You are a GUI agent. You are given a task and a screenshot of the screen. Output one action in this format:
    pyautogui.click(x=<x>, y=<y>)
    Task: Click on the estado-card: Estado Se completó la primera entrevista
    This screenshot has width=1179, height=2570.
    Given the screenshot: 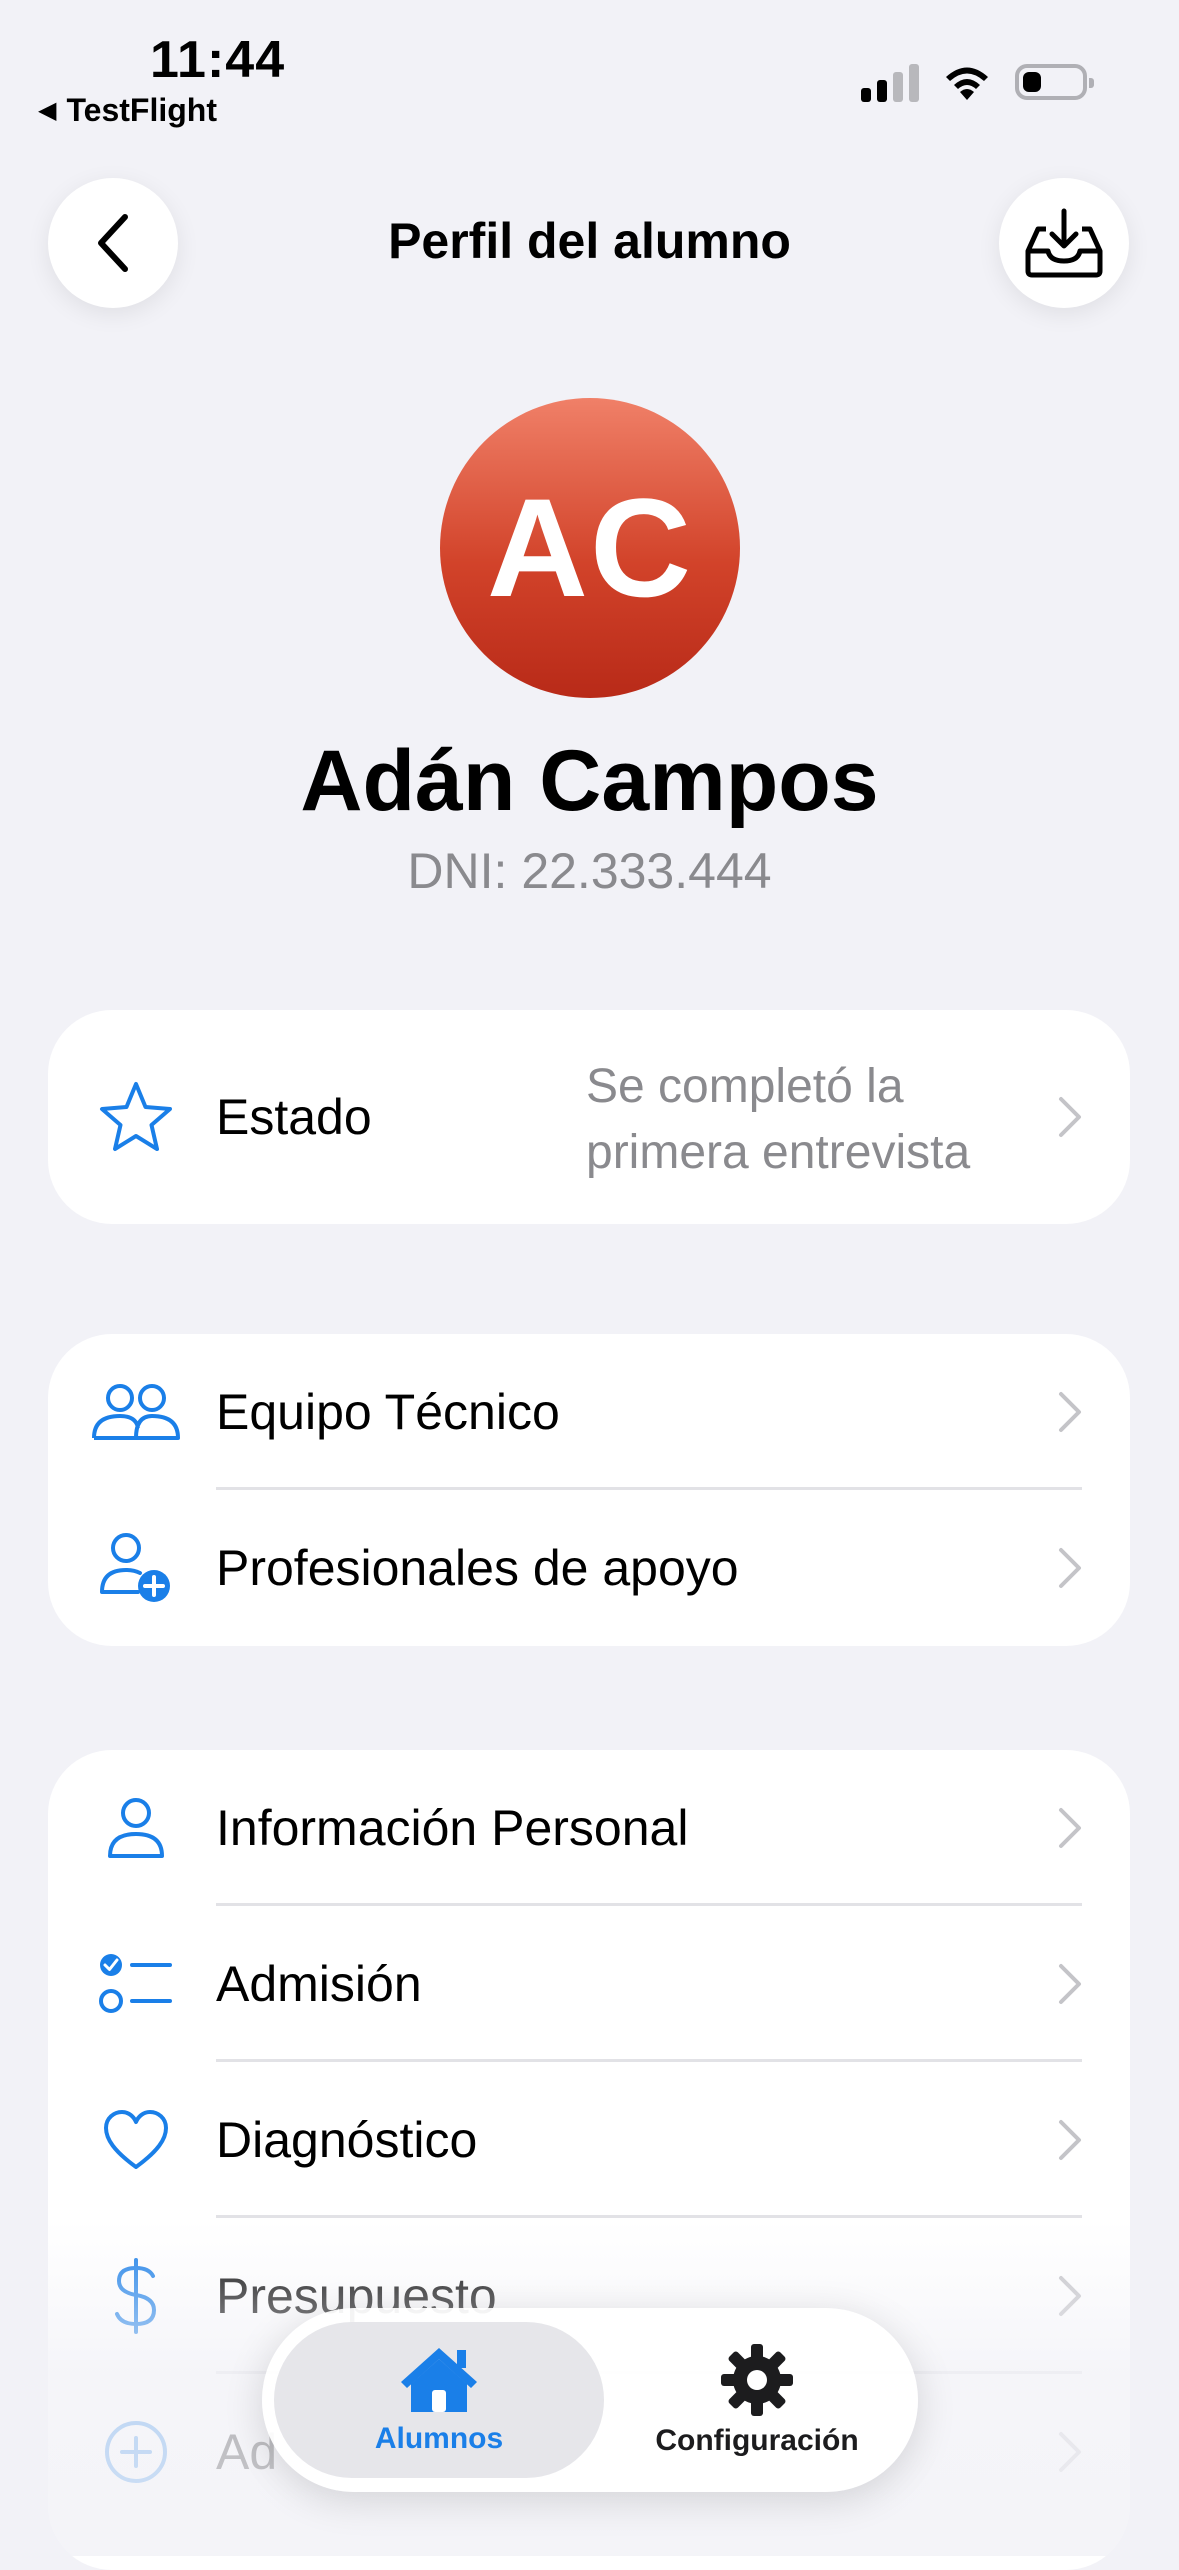 What is the action you would take?
    pyautogui.click(x=589, y=1117)
    